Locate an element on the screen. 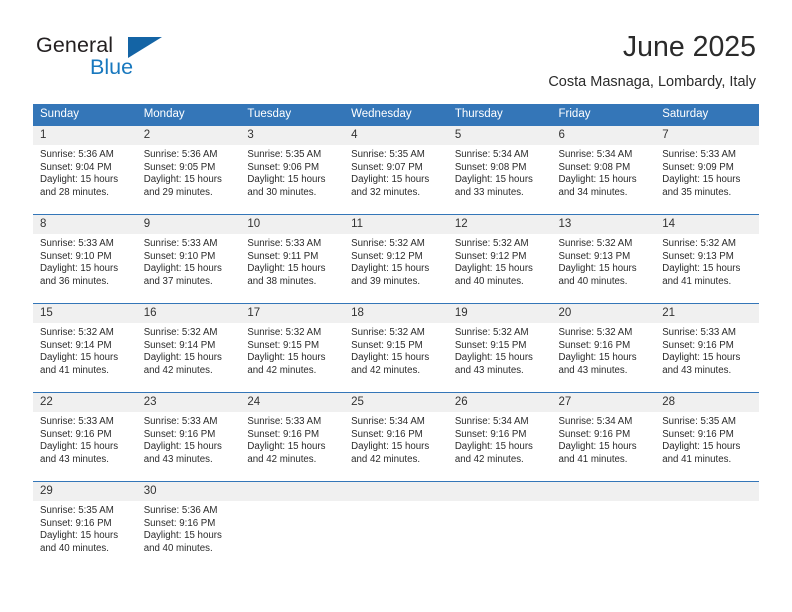 The image size is (792, 612). daylight-text: Daylight: 15 hours and 37 minutes. is located at coordinates (182, 275).